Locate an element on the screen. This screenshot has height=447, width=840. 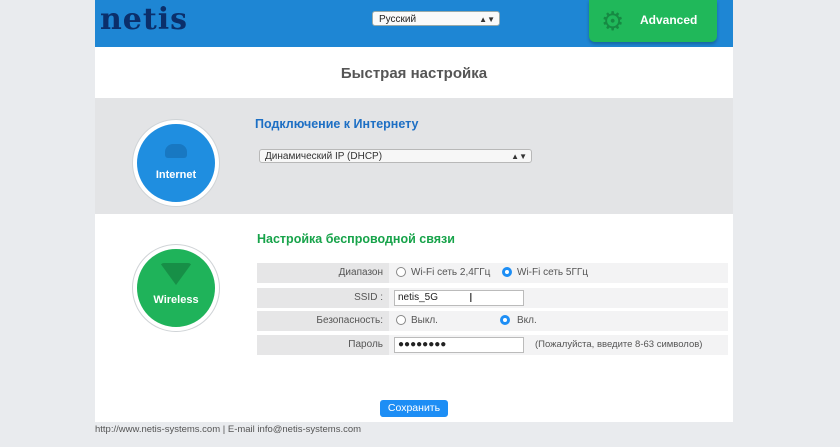
security-row: Безопасность: Выкл. Вкл. is located at coordinates (492, 321).